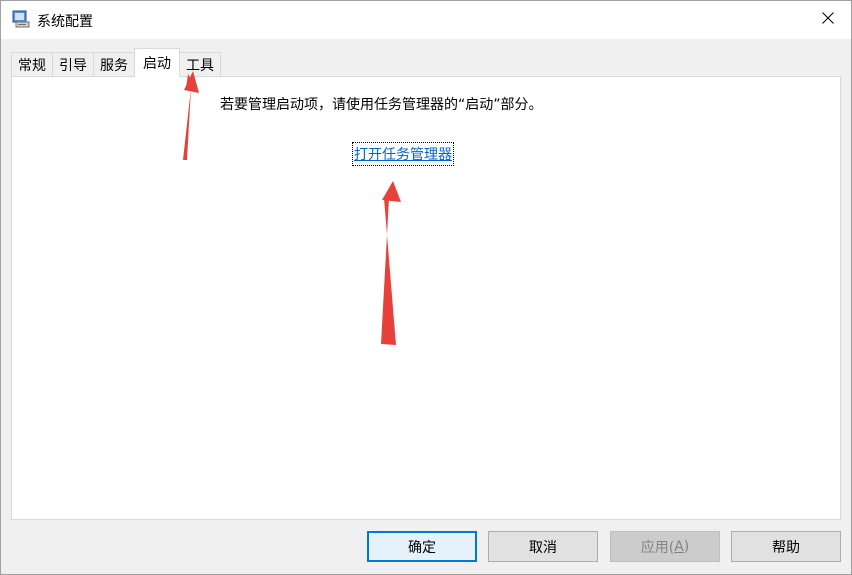 The image size is (852, 575). What do you see at coordinates (200, 64) in the screenshot?
I see `tab-tools: 工具` at bounding box center [200, 64].